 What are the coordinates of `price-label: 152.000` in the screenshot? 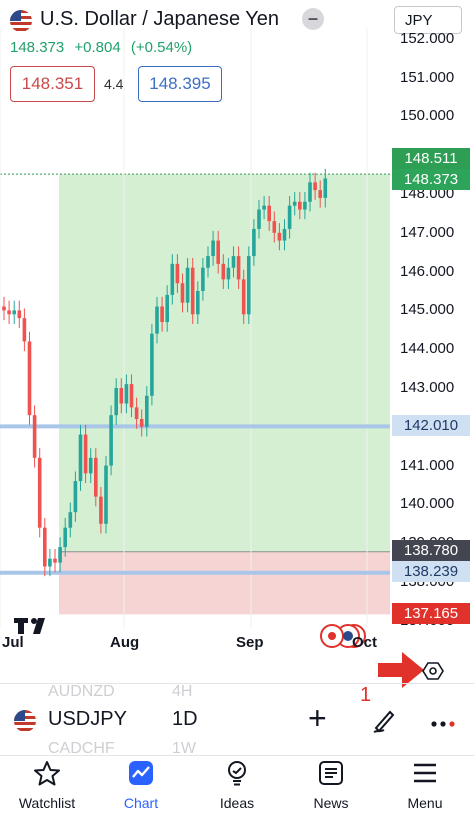 It's located at (427, 38).